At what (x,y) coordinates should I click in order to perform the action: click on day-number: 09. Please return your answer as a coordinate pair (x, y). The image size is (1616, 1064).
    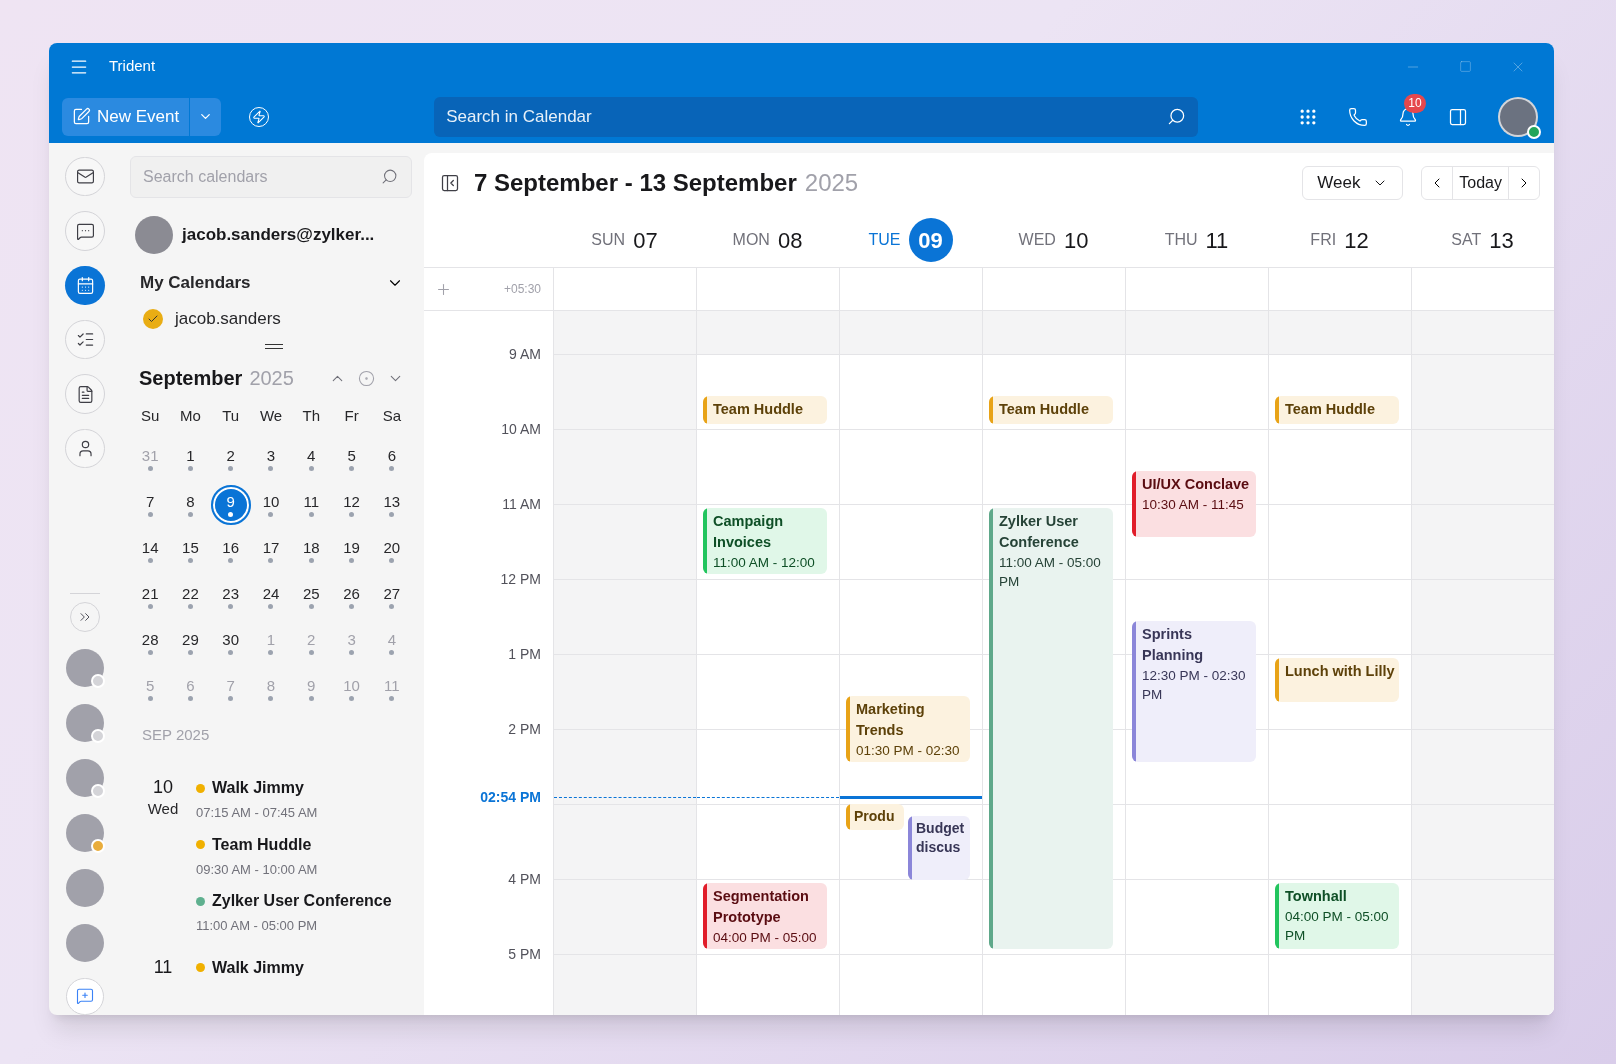
    Looking at the image, I should click on (930, 240).